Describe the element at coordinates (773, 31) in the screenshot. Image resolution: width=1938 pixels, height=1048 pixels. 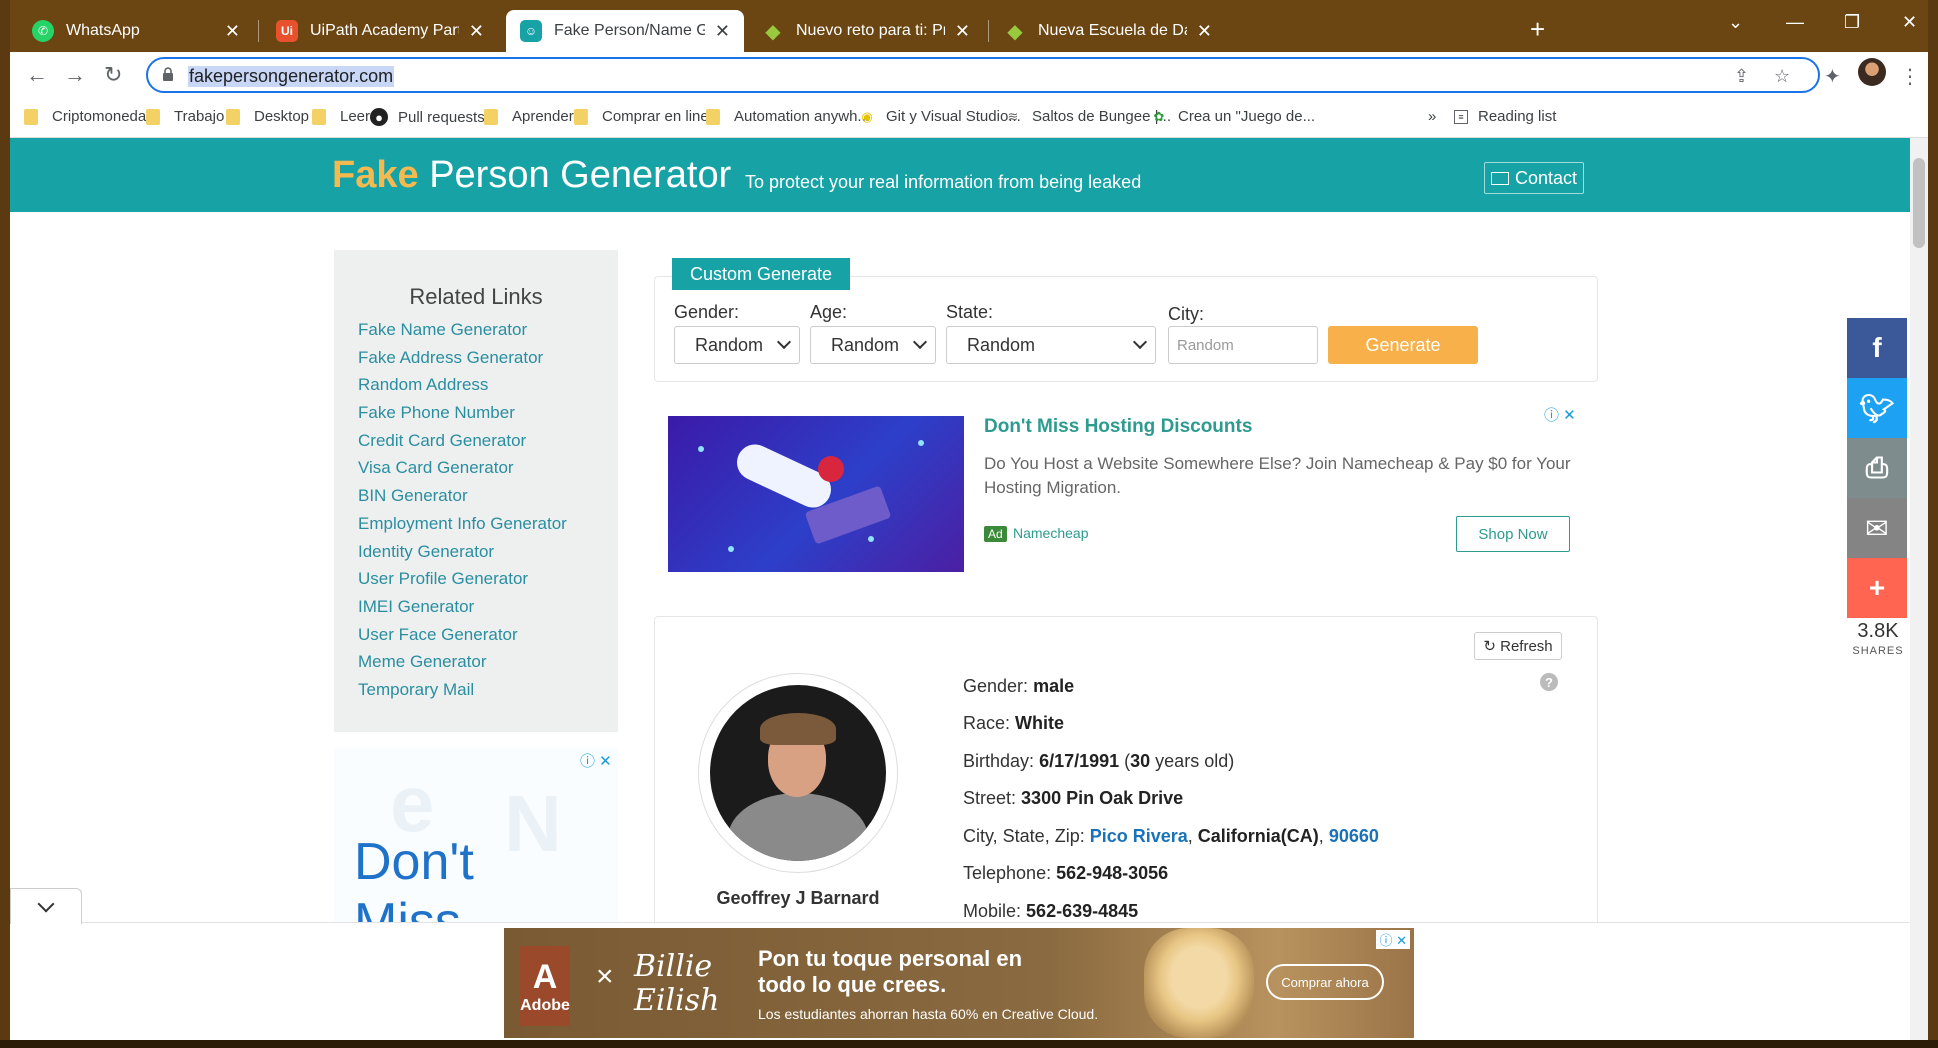
I see `platzi-icon: ◆` at that location.